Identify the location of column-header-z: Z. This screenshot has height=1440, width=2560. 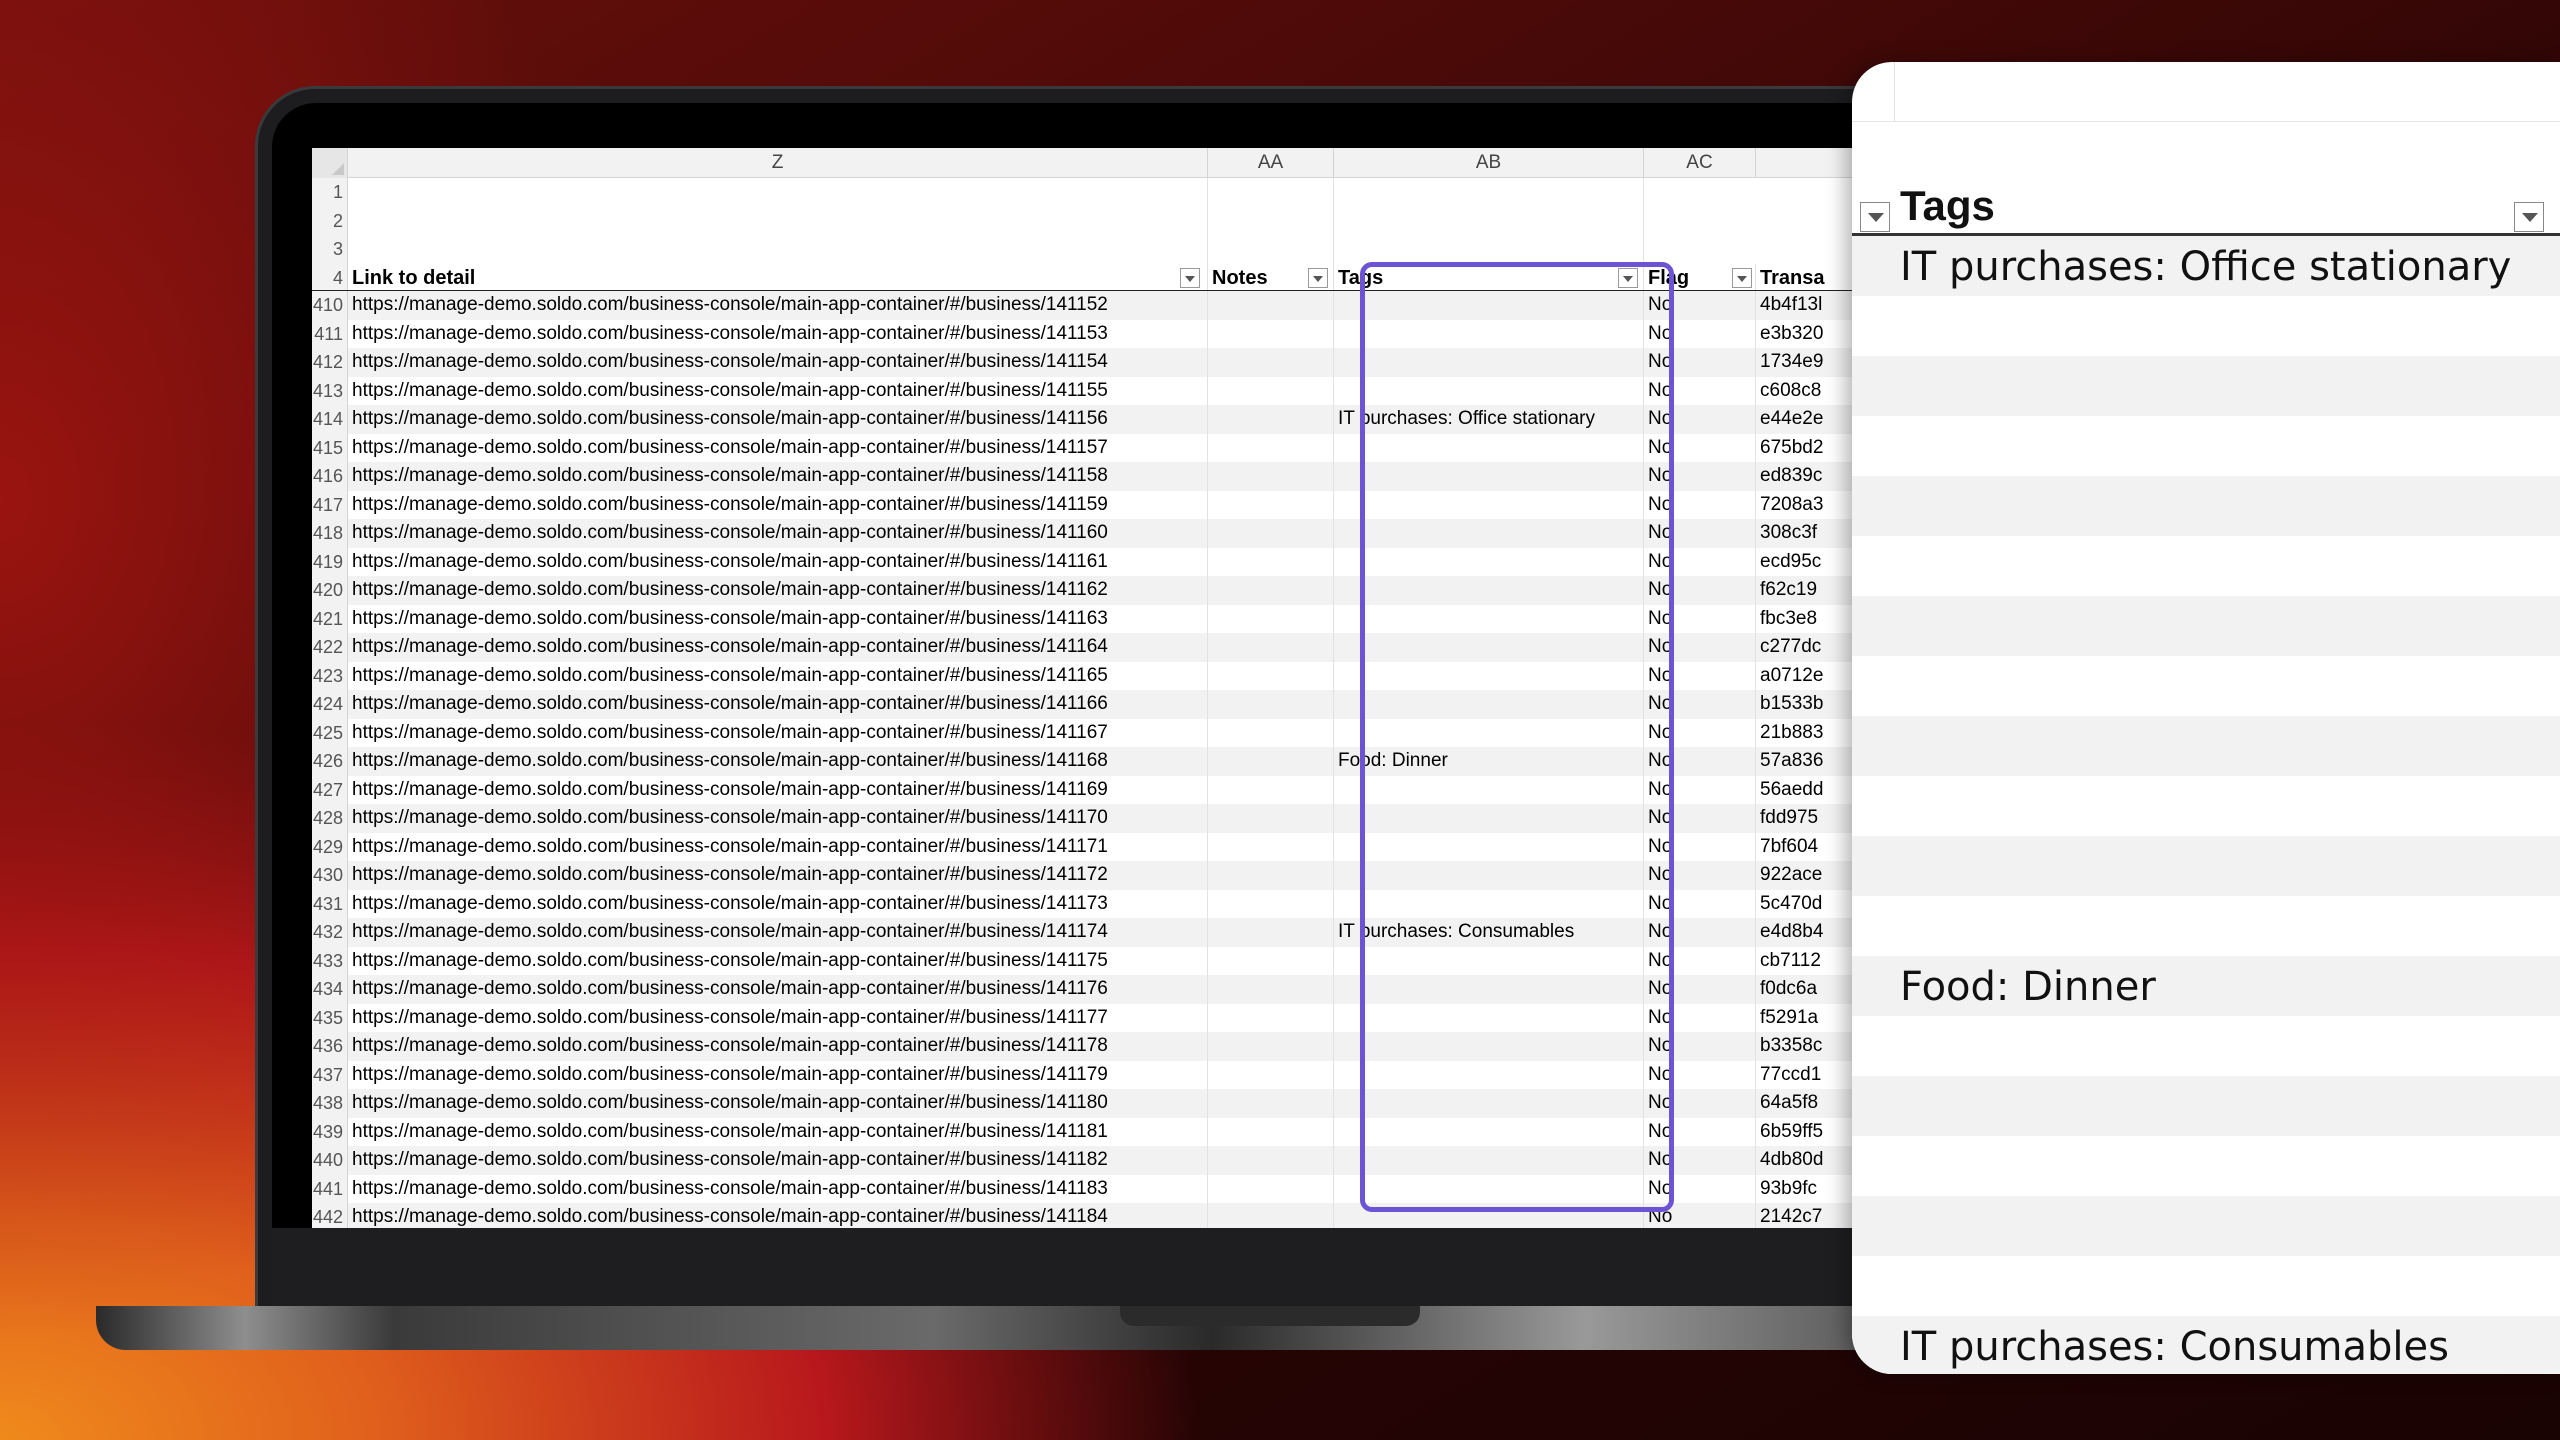
(778, 163).